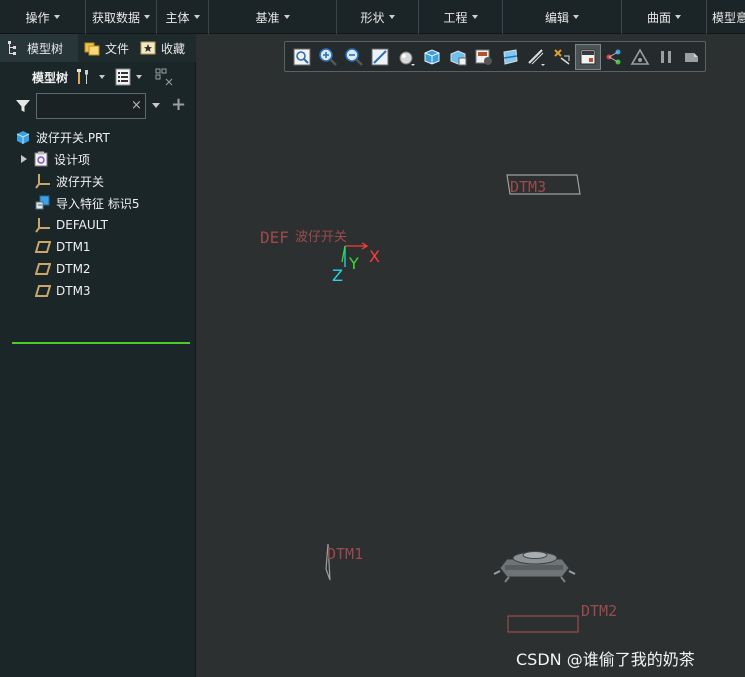 Image resolution: width=745 pixels, height=677 pixels. Describe the element at coordinates (658, 17) in the screenshot. I see `ribbon-group-label: 曲面` at that location.